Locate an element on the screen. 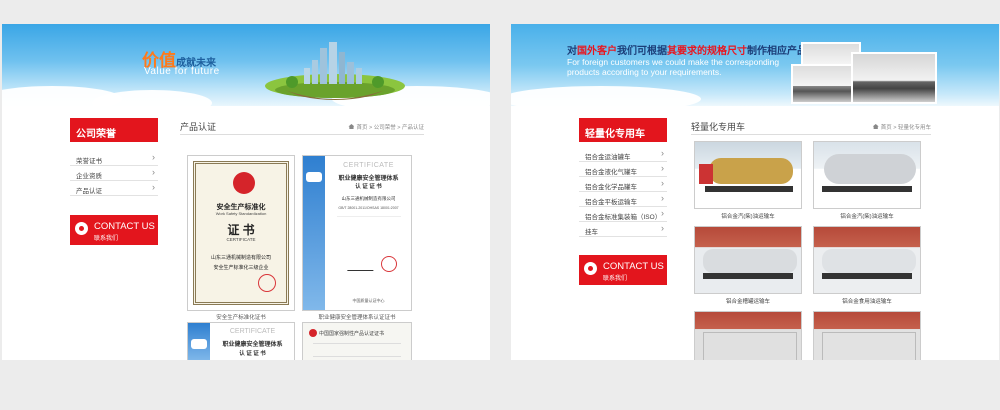  content-header: 产品认证 首页 > 公司荣誉 > 产品认证 is located at coordinates (302, 126).